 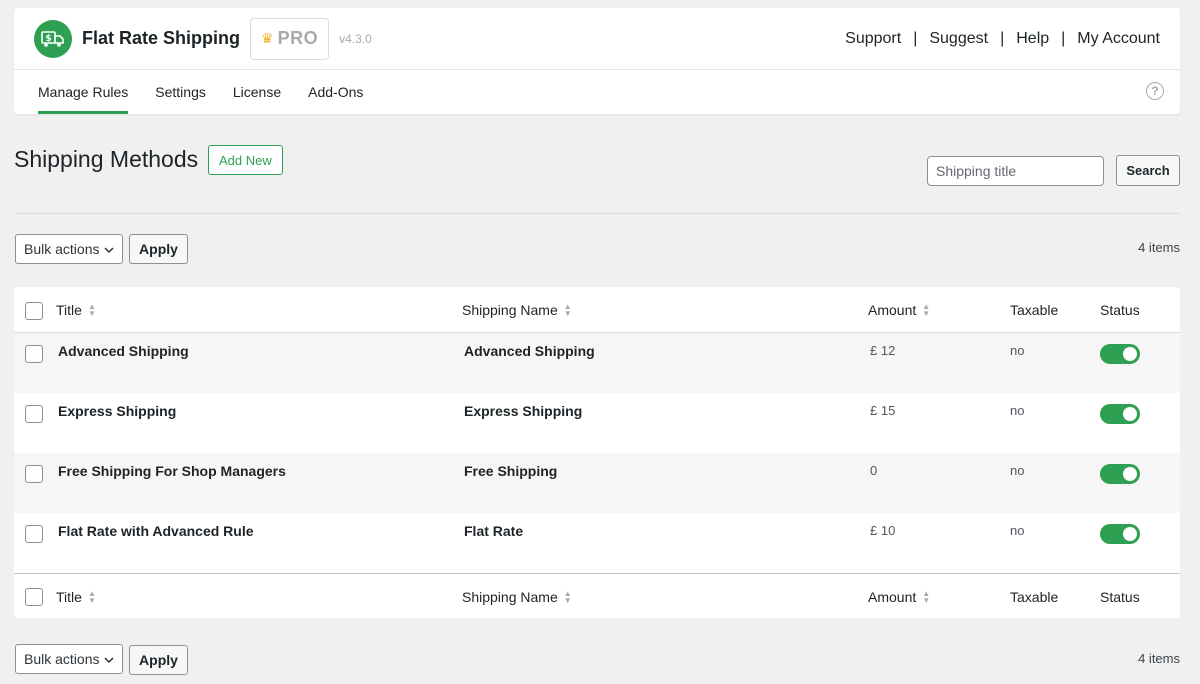 What do you see at coordinates (1118, 39) in the screenshot?
I see `my-account-link: My Account` at bounding box center [1118, 39].